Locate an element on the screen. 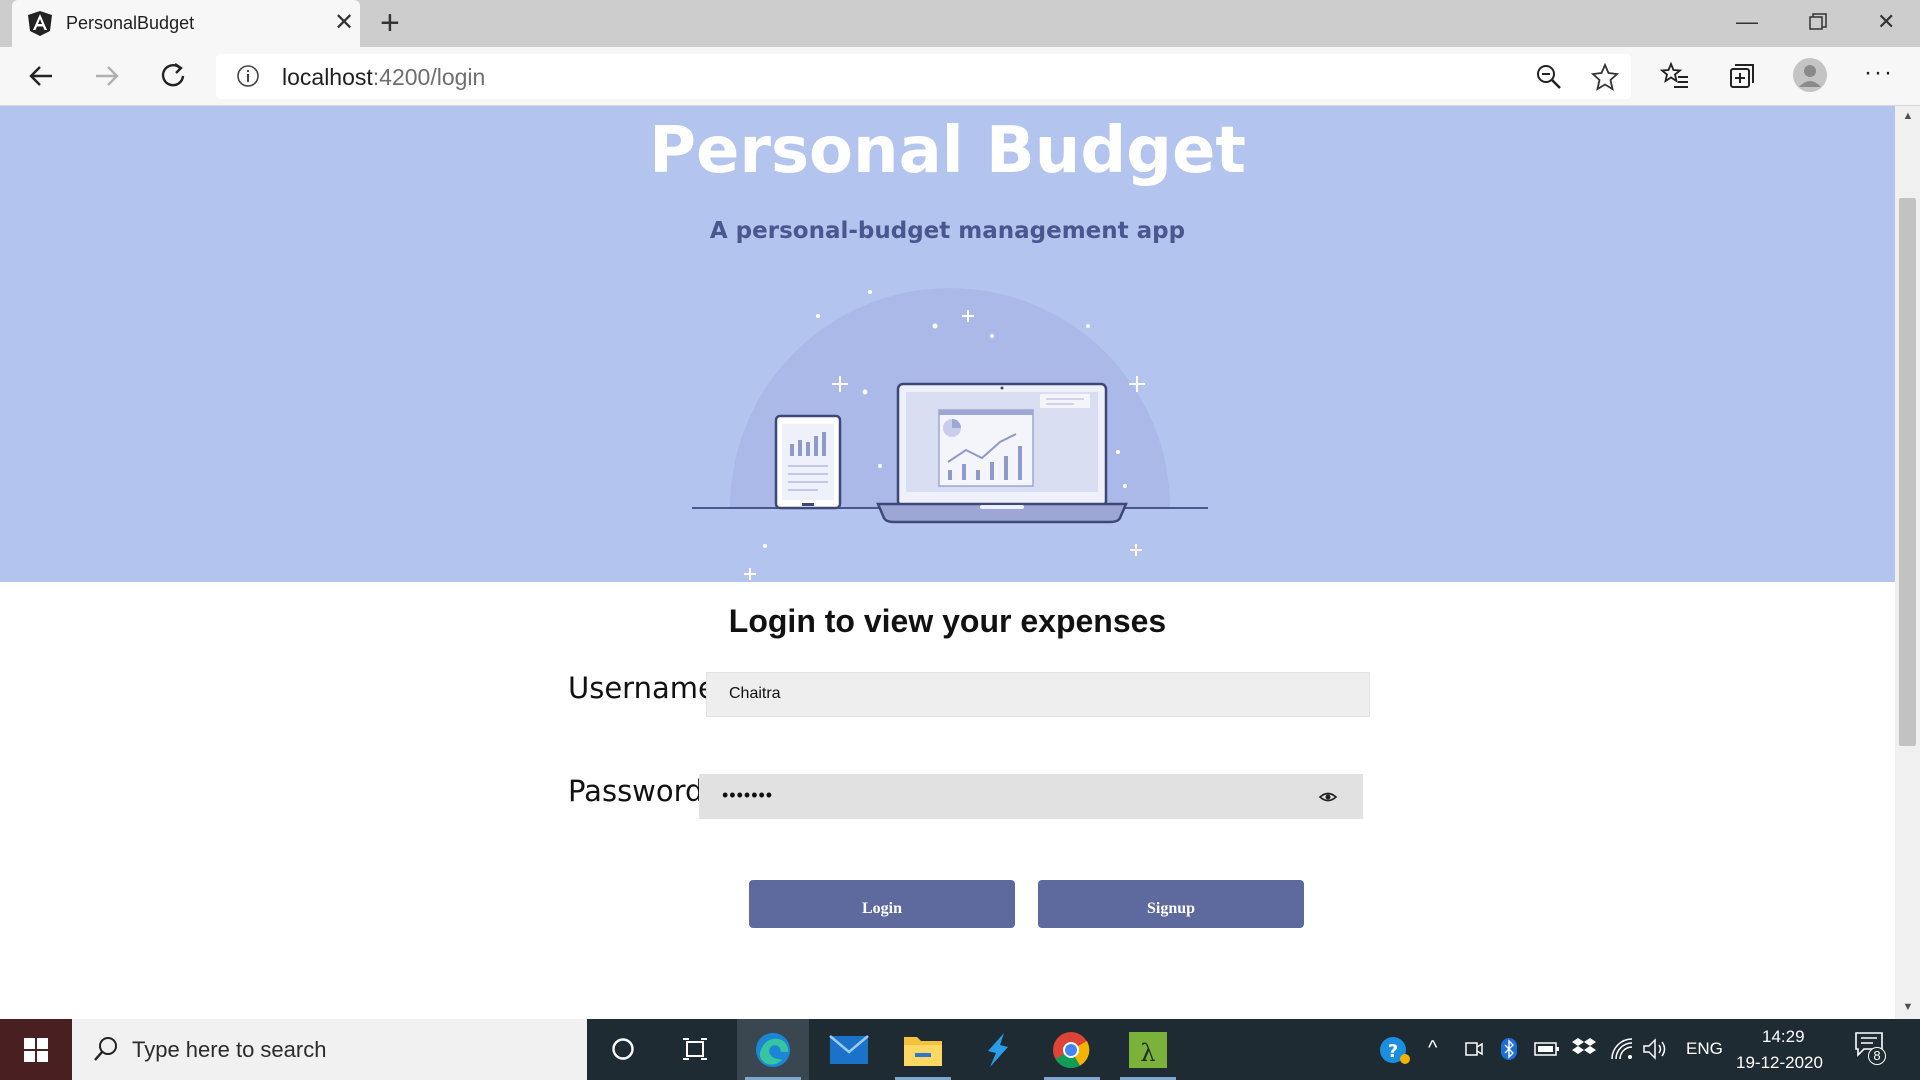 Image resolution: width=1920 pixels, height=1080 pixels. browser-tab-strip: PersonalBudget ✕ + — ✕ is located at coordinates (960, 23).